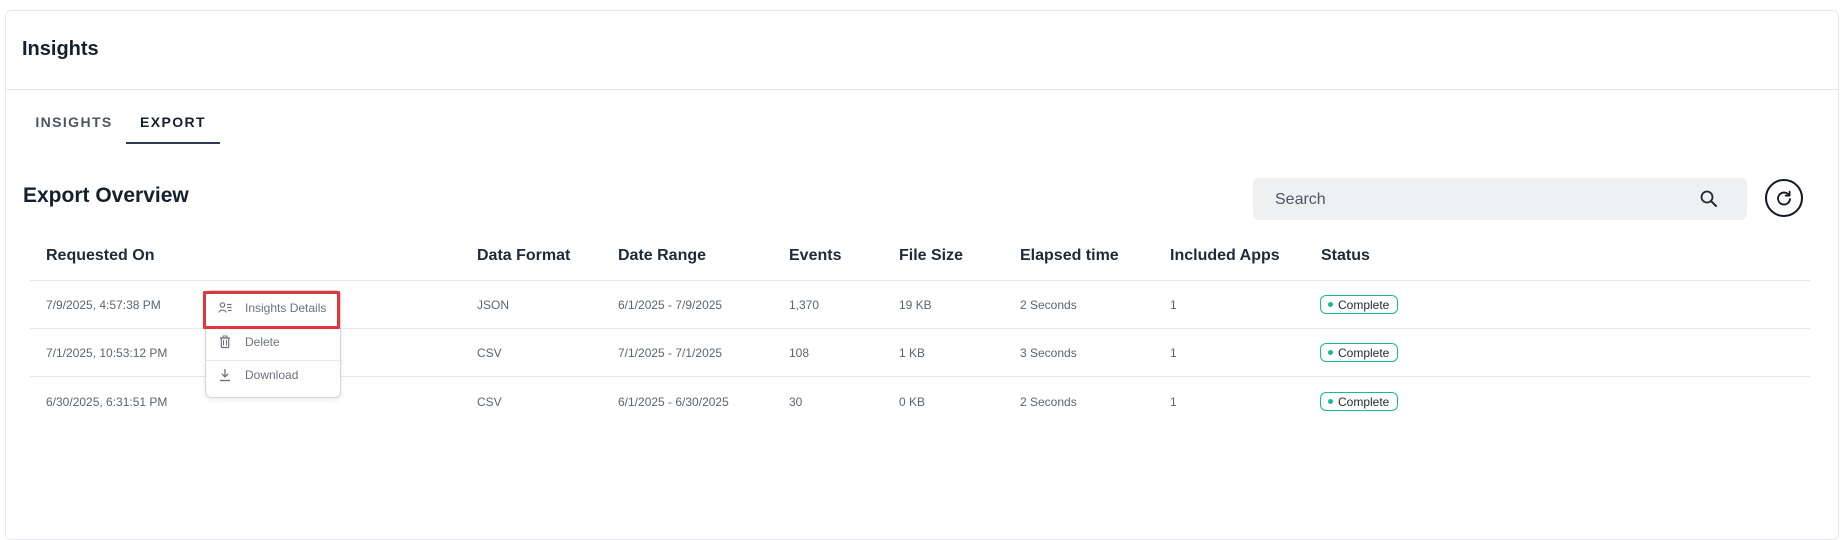 This screenshot has height=540, width=1844. I want to click on refresh-icon, so click(1784, 198).